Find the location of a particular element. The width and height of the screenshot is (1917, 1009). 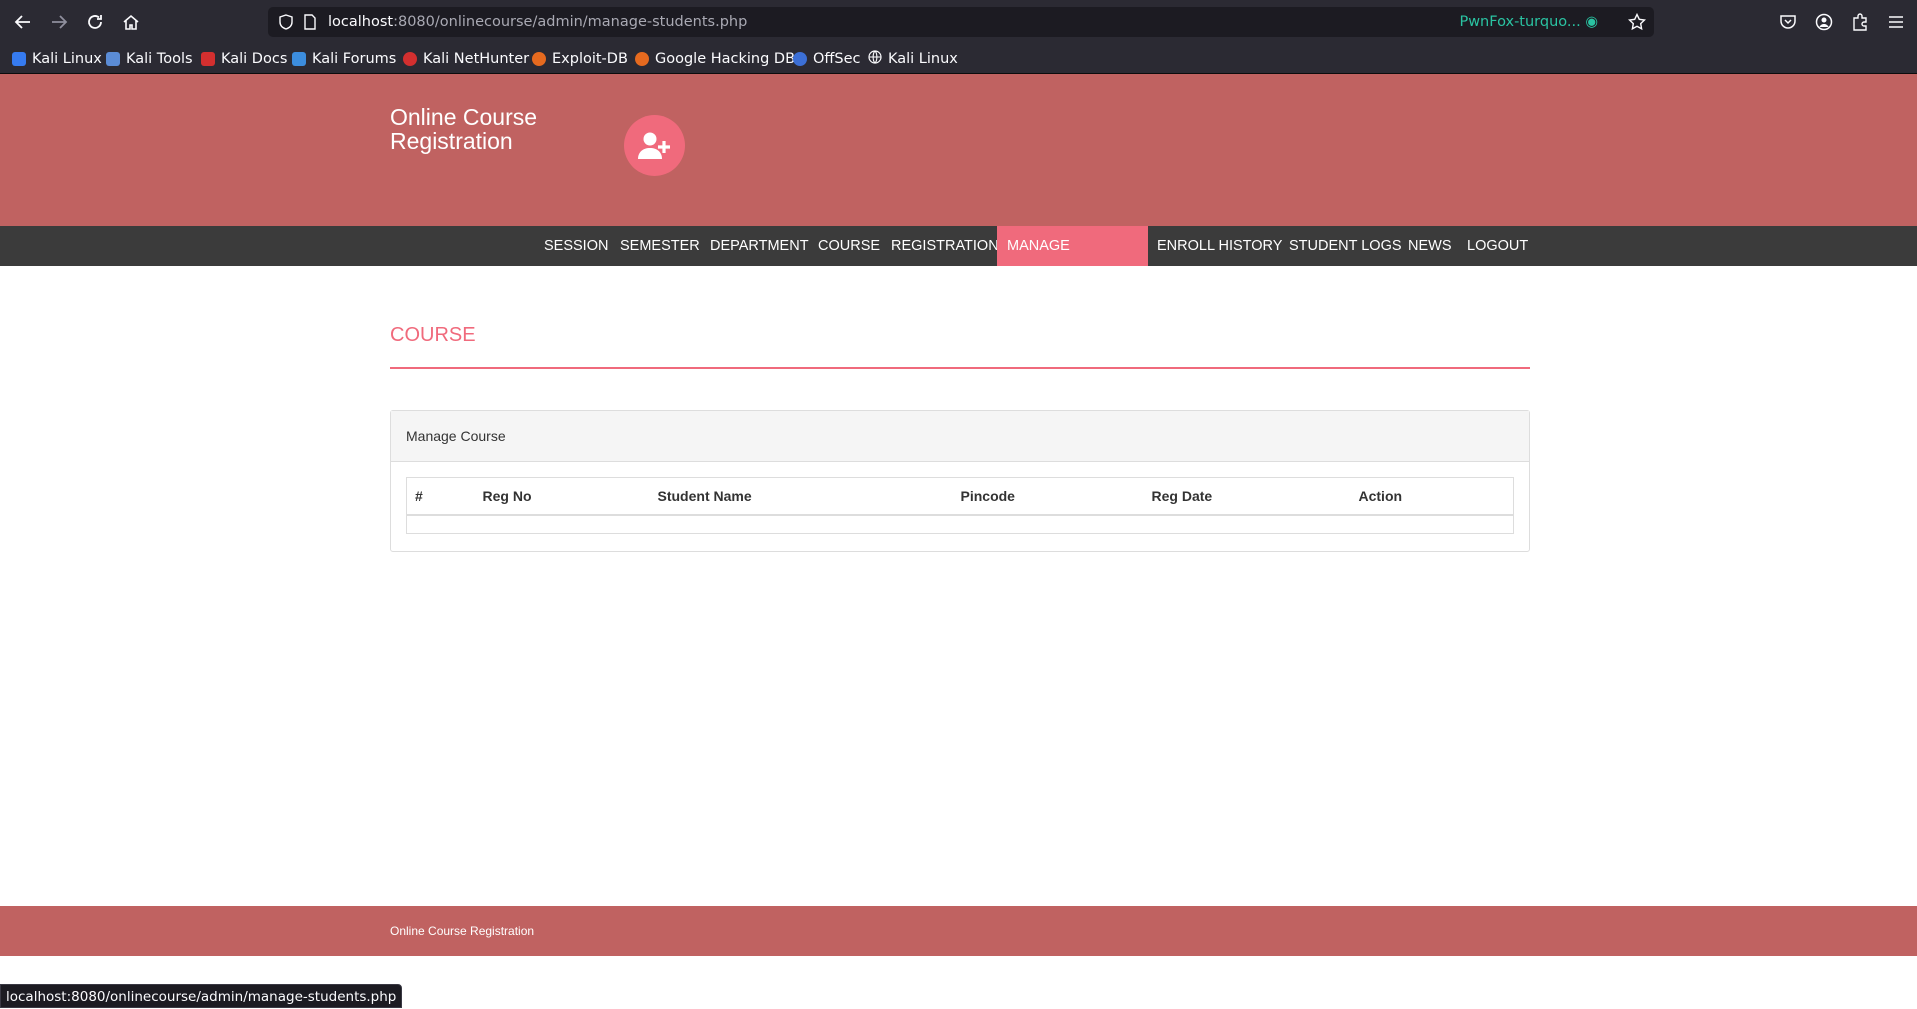

bookmark-label: Google Hacking DB is located at coordinates (725, 59).